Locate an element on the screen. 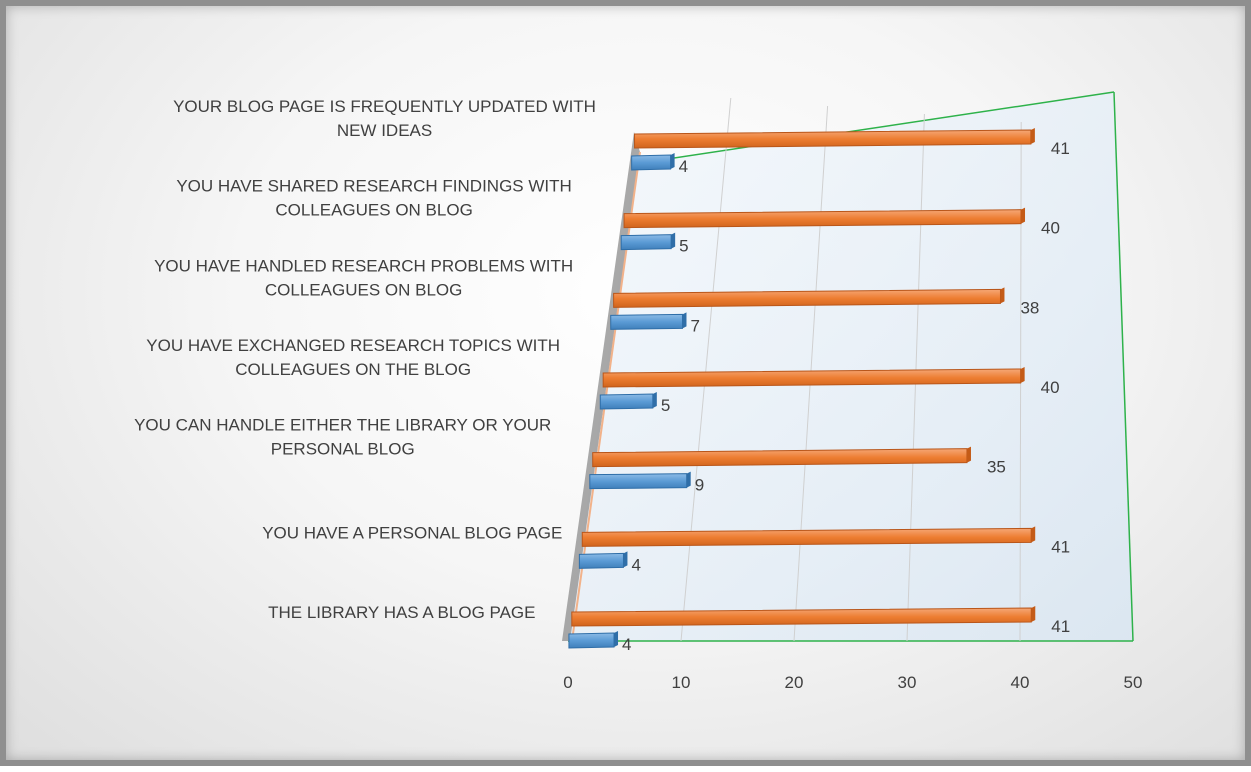 Image resolution: width=1251 pixels, height=772 pixels. category-label: THE LIBRARY HAS A BLOG PAGE is located at coordinates (401, 612).